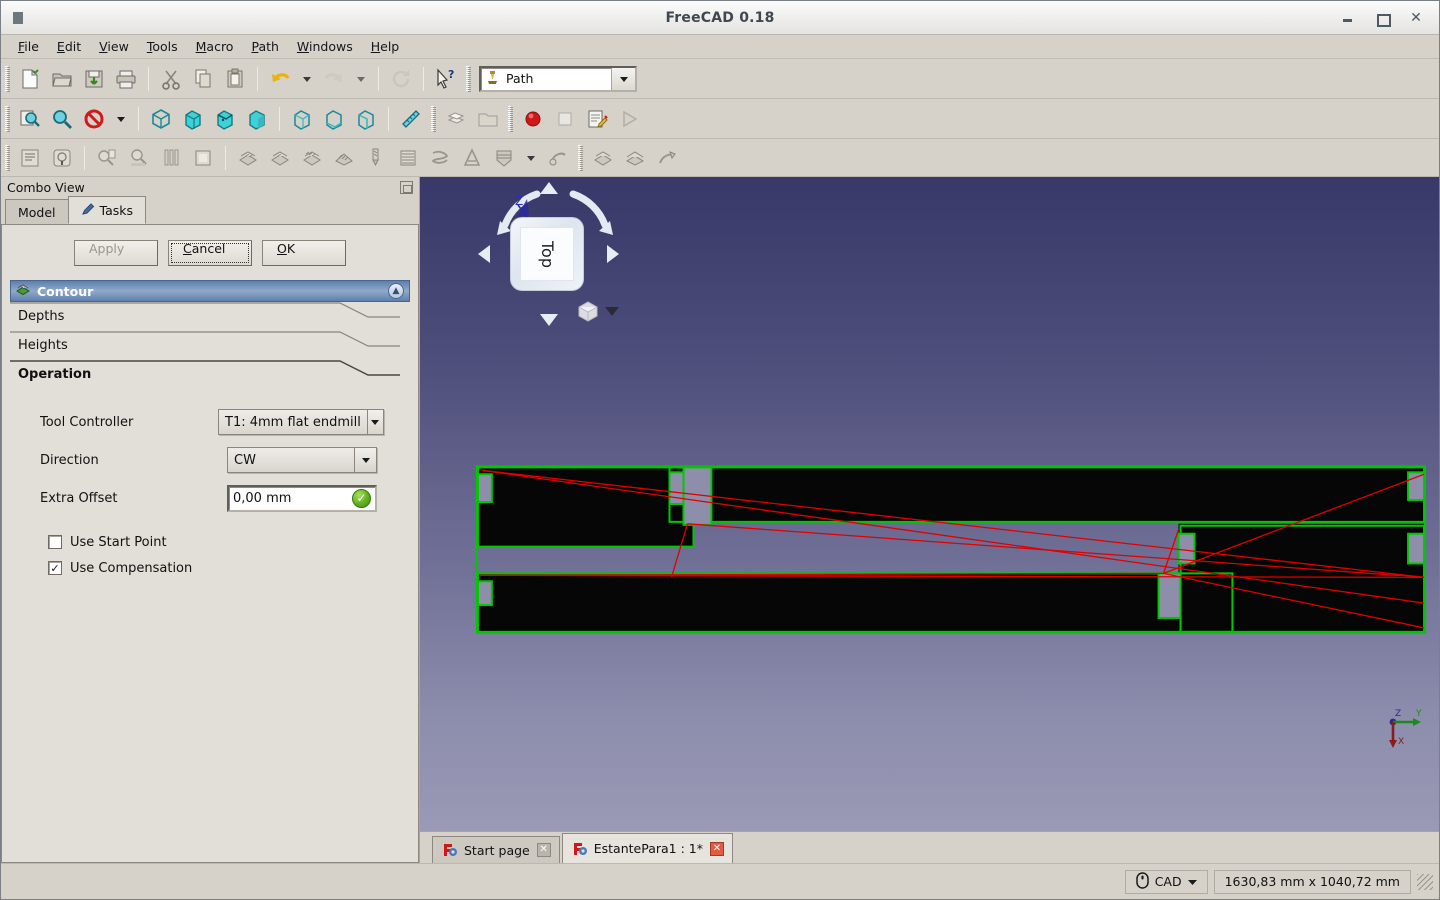 This screenshot has height=900, width=1440. Describe the element at coordinates (456, 119) in the screenshot. I see `std-views-icon` at that location.